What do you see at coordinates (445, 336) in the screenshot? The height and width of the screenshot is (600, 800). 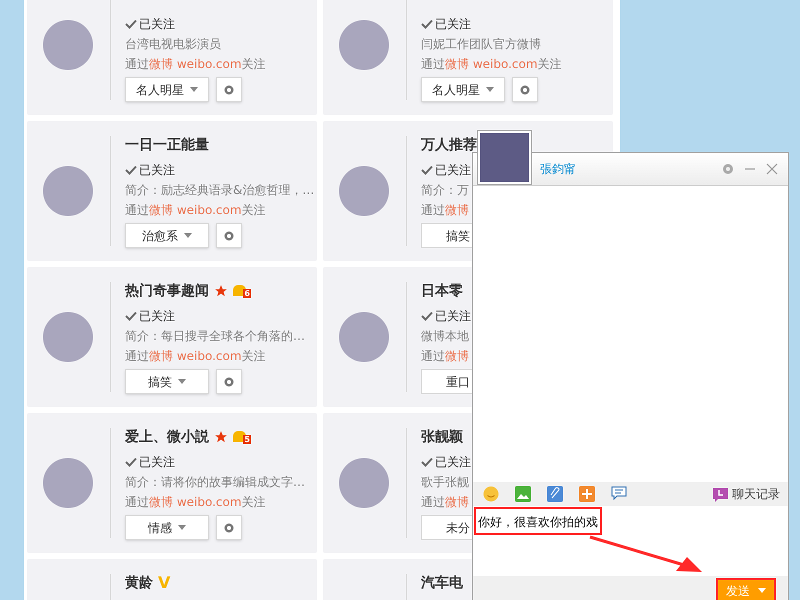 I see `description-text: 微博本地` at bounding box center [445, 336].